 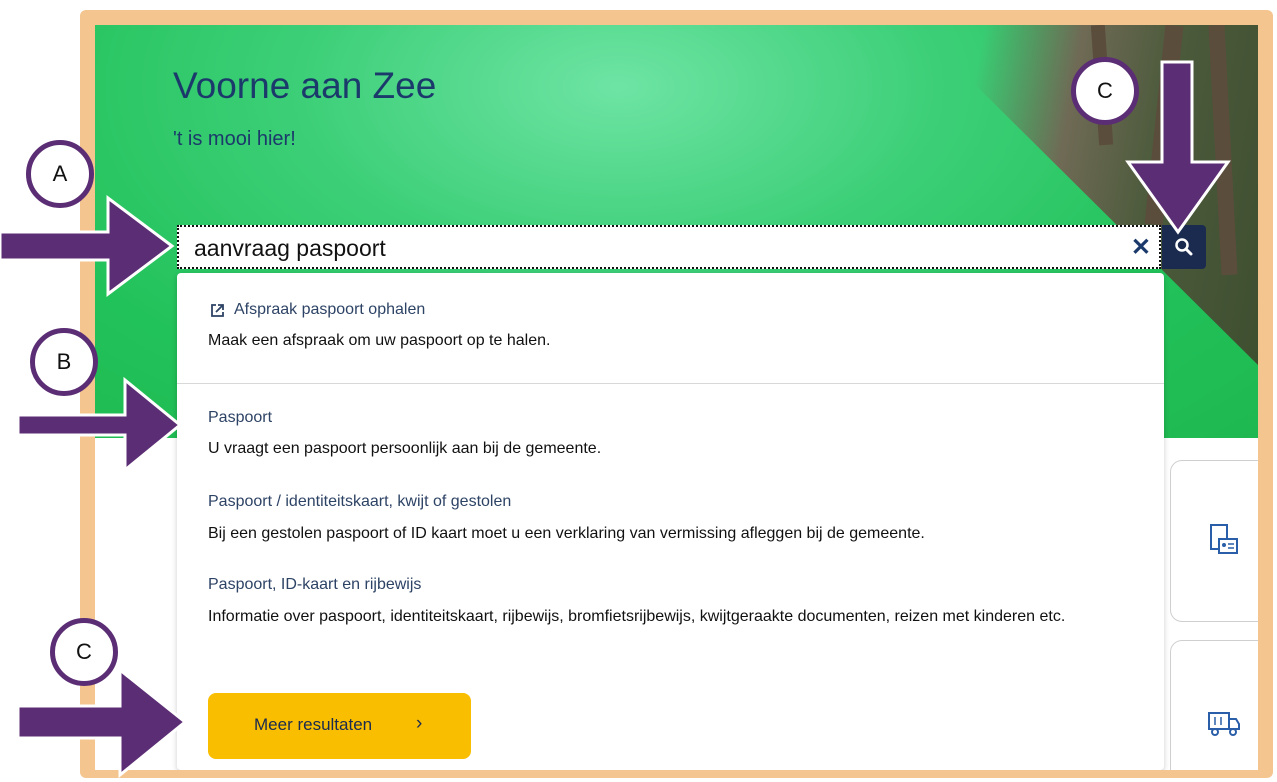 What do you see at coordinates (1224, 724) in the screenshot?
I see `moving-truck-icon` at bounding box center [1224, 724].